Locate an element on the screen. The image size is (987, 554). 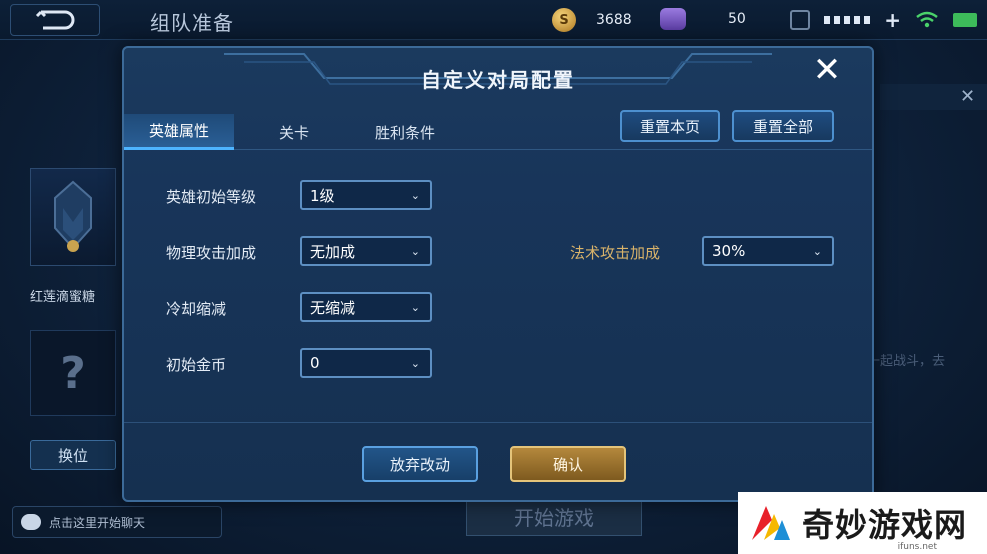
site-watermark: 奇妙游戏网 ifuns.net is located at coordinates (862, 523).